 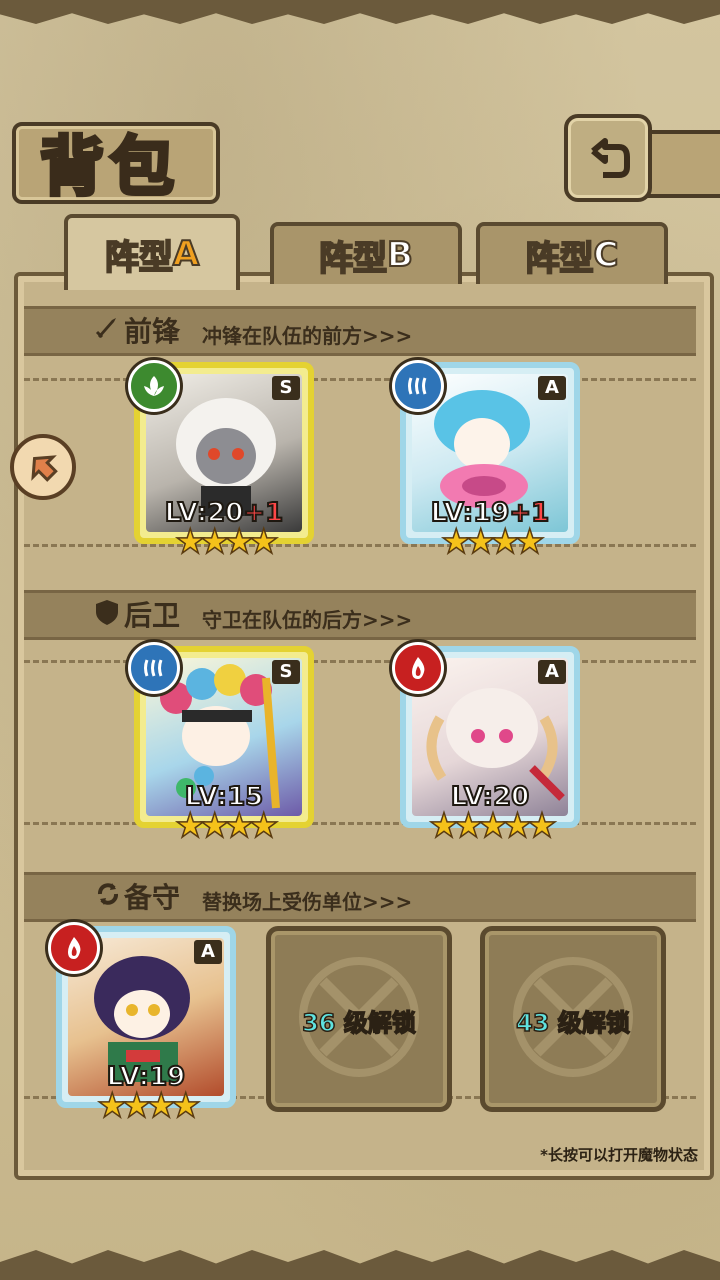 I want to click on tab-formation-a: 阵型 A, so click(x=152, y=252).